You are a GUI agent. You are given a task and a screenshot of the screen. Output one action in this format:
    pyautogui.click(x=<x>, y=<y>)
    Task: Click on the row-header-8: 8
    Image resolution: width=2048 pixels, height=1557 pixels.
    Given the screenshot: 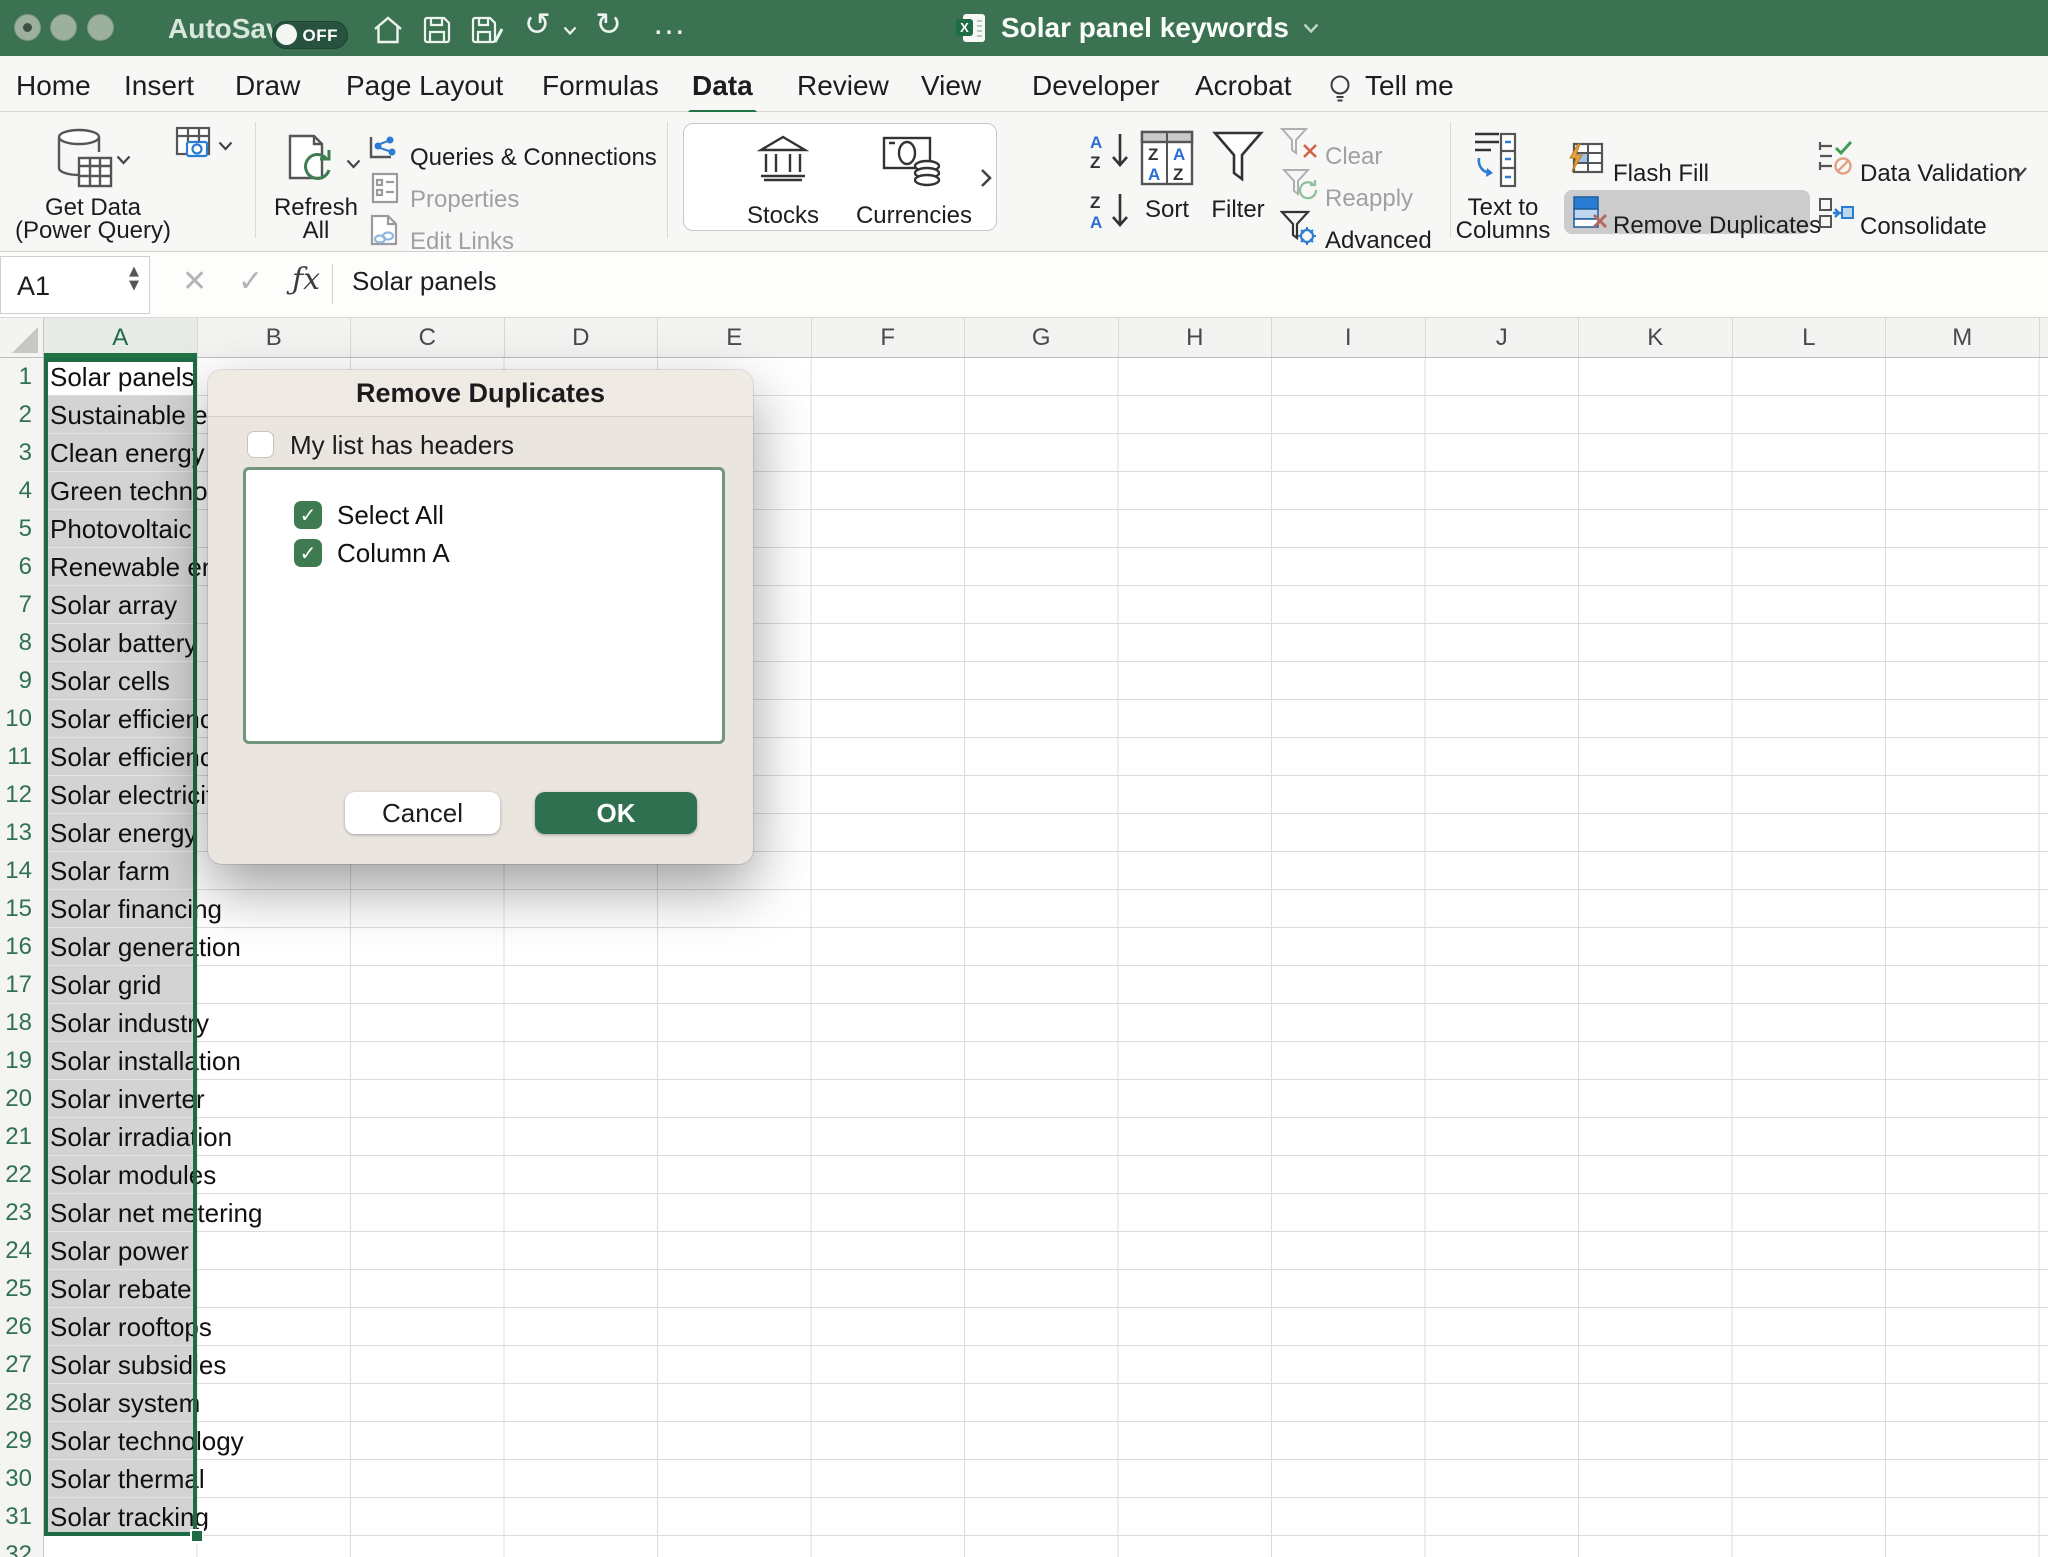 What is the action you would take?
    pyautogui.click(x=16, y=643)
    